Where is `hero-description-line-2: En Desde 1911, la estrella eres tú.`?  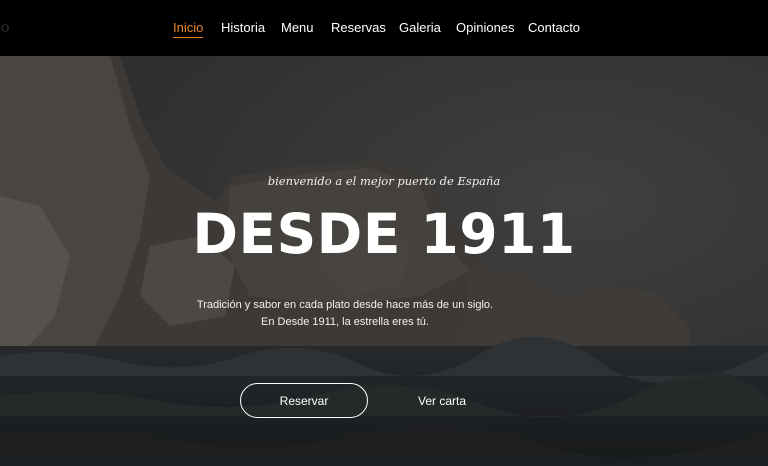
hero-description-line-2: En Desde 1911, la estrella eres tú. is located at coordinates (345, 322).